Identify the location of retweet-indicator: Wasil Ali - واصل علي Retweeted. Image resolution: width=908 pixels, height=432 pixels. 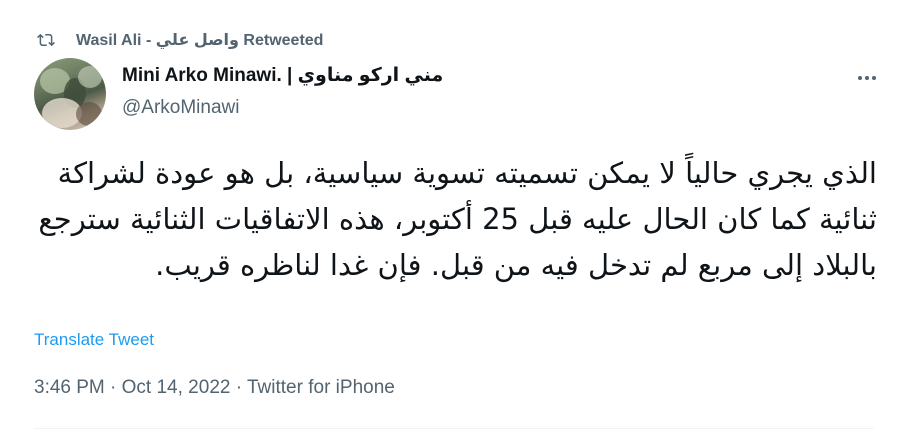
(178, 40).